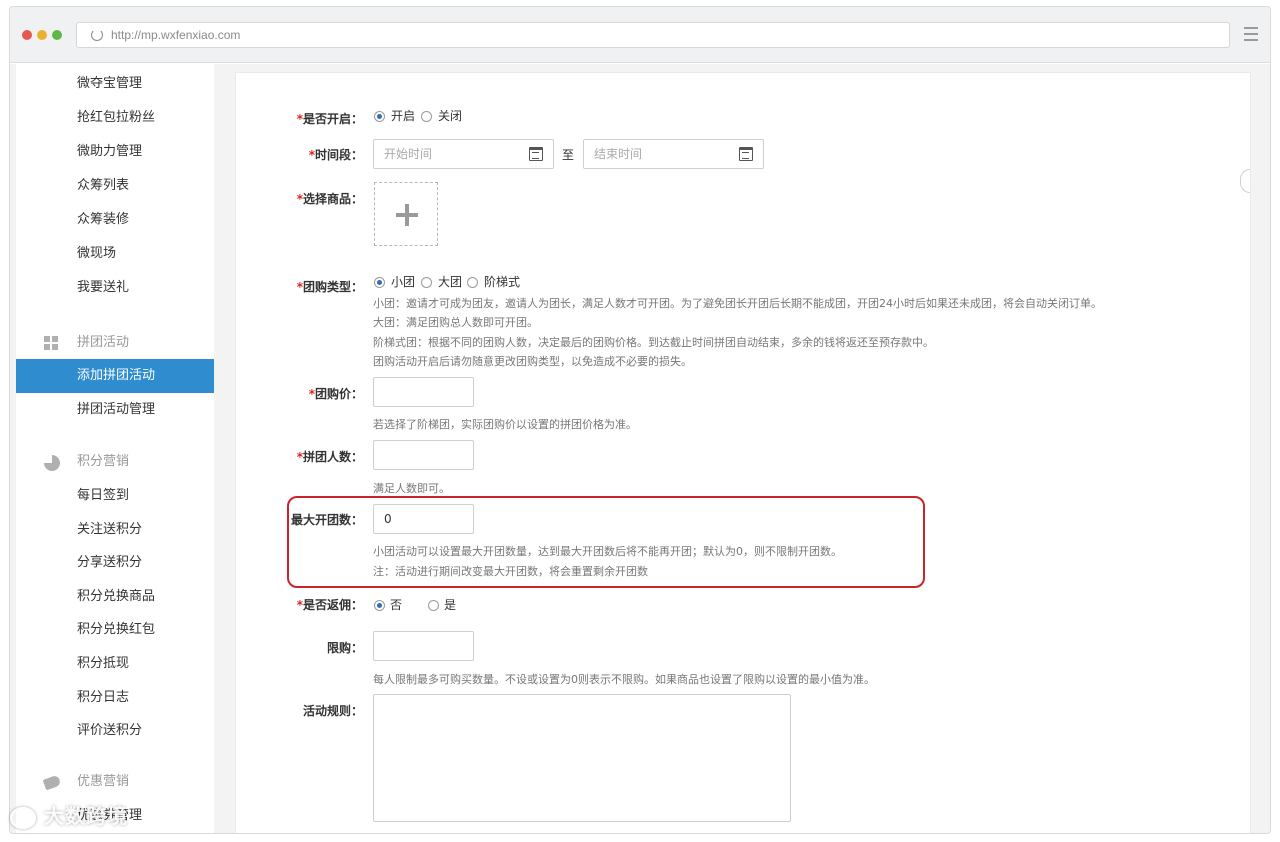 Image resolution: width=1280 pixels, height=842 pixels. What do you see at coordinates (115, 698) in the screenshot?
I see `sidebar-item-points-log: 积分日志` at bounding box center [115, 698].